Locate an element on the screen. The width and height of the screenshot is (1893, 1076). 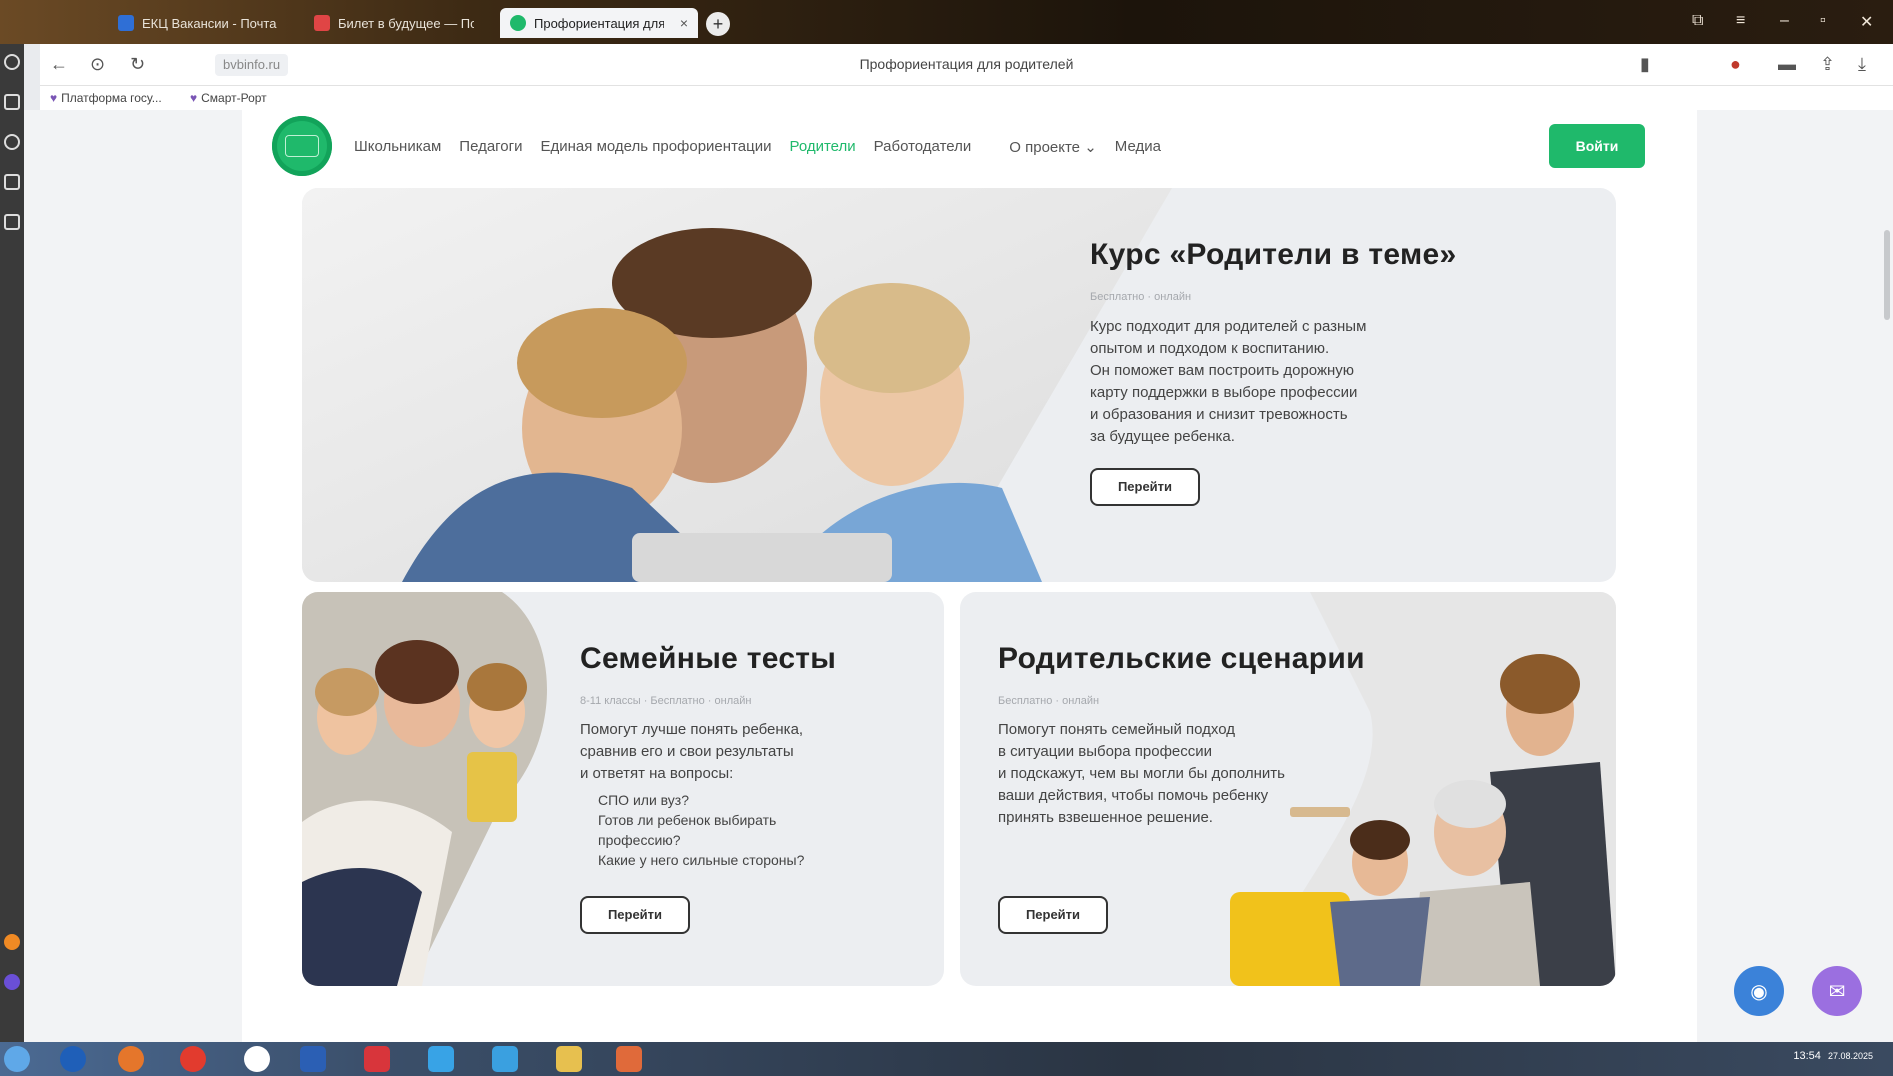
firefox-icon is located at coordinates (131, 1059).